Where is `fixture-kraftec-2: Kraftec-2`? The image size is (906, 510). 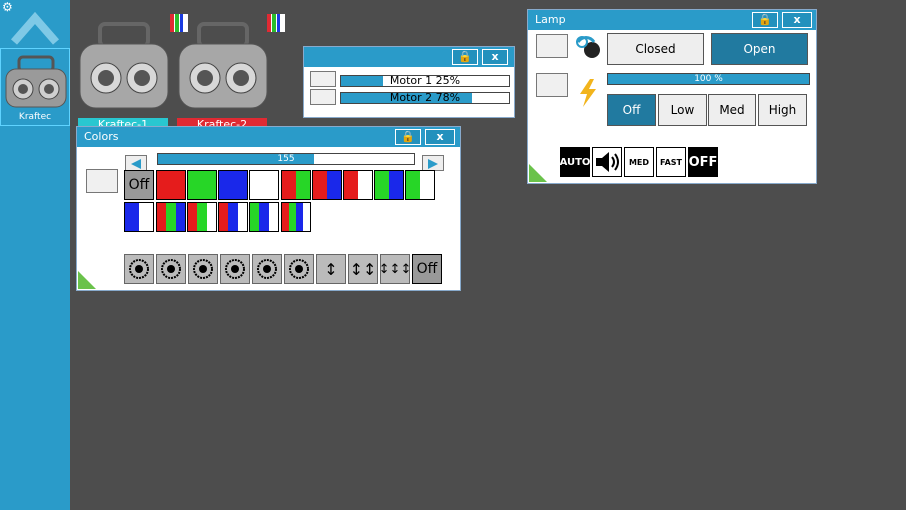
fixture-kraftec-2: Kraftec-2 is located at coordinates (223, 74).